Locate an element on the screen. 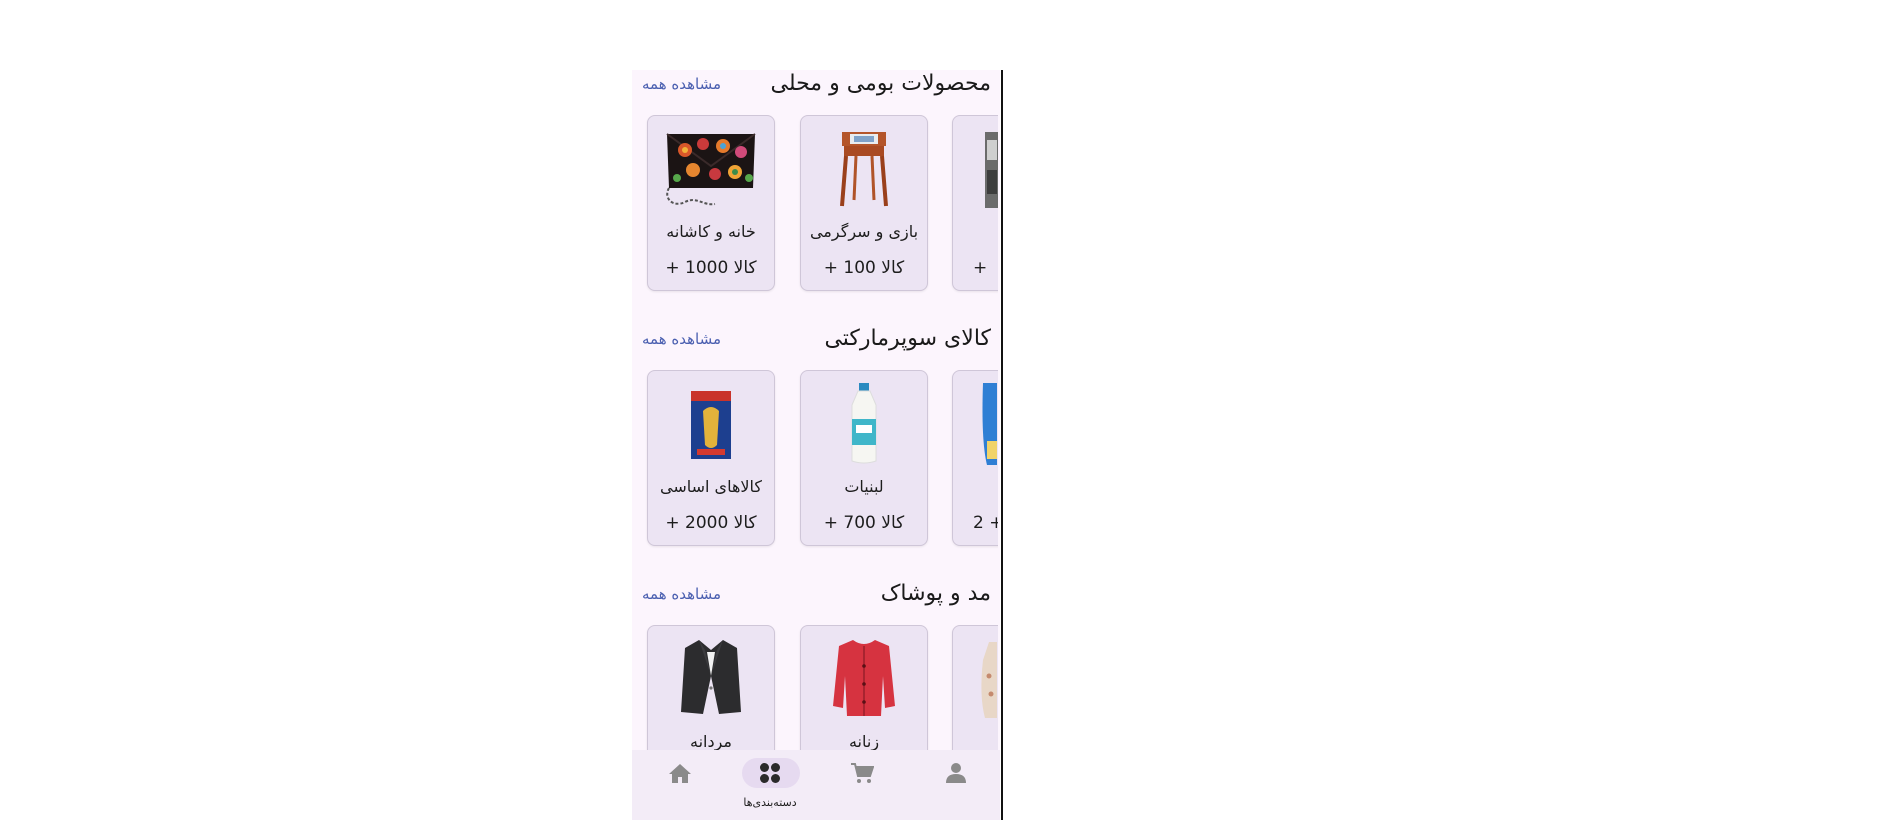 The height and width of the screenshot is (822, 1897). category-card: بازی و سرگرمی کالا 100 + is located at coordinates (864, 203).